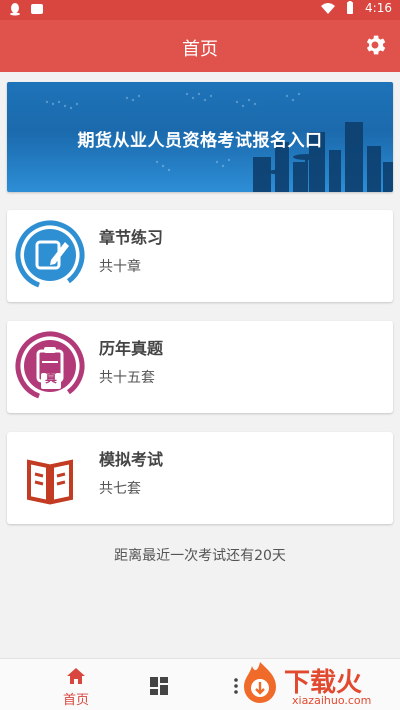  What do you see at coordinates (131, 459) in the screenshot?
I see `card-title: 模拟考试` at bounding box center [131, 459].